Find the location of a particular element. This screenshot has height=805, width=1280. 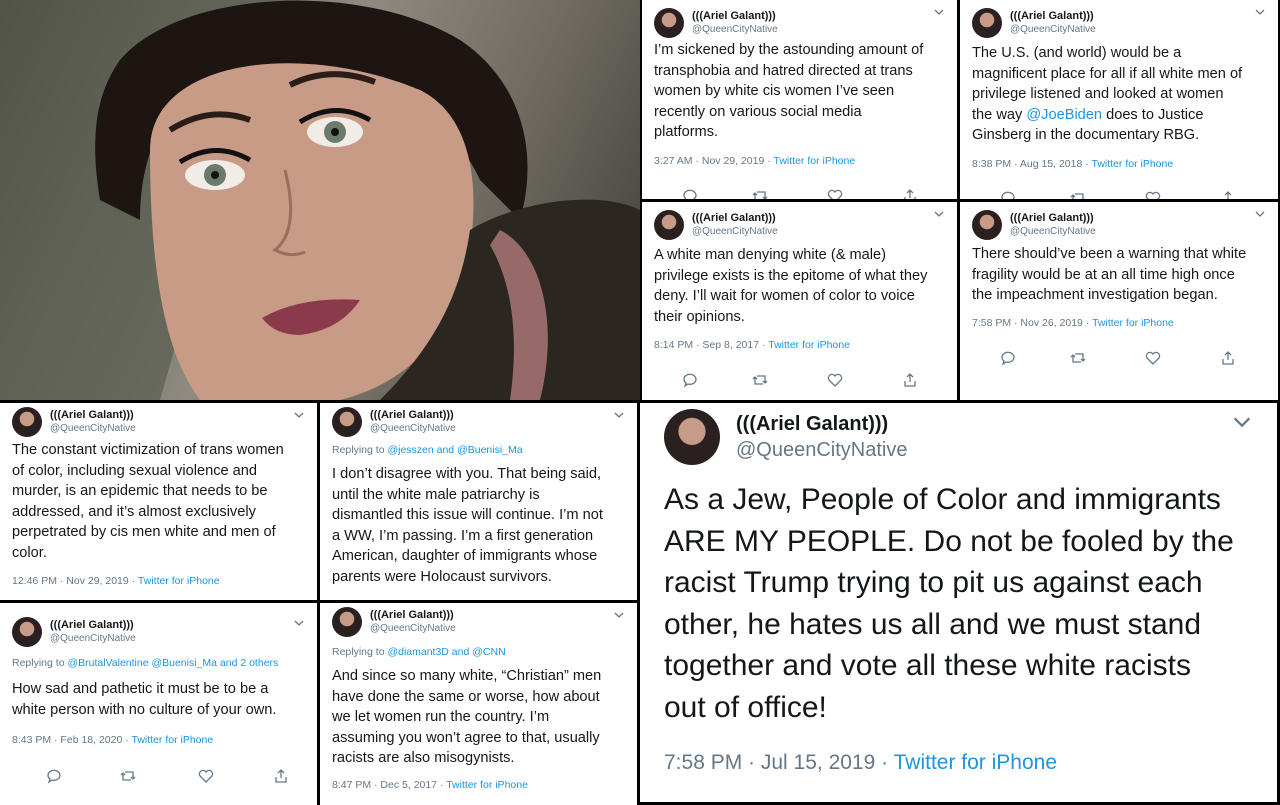

tweet-time: 8:47 PM · Dec 5, 2017 is located at coordinates (384, 785).